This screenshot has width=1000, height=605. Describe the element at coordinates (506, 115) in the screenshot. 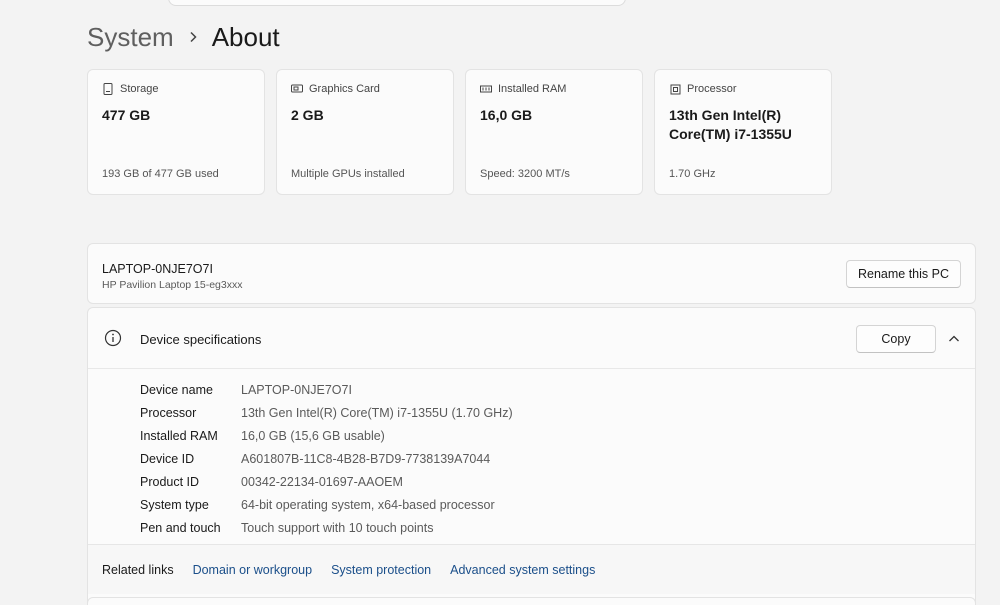

I see `ram-card-value: 16,0 GB` at that location.